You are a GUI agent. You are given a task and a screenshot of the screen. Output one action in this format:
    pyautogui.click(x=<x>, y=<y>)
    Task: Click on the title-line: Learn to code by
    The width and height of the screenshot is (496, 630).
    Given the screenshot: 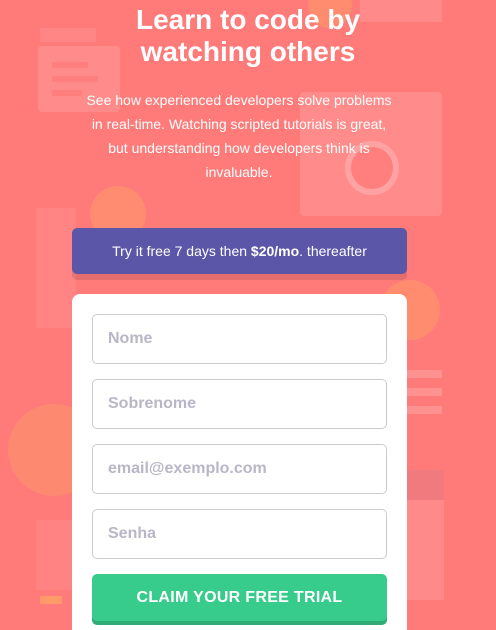 What is the action you would take?
    pyautogui.click(x=248, y=19)
    